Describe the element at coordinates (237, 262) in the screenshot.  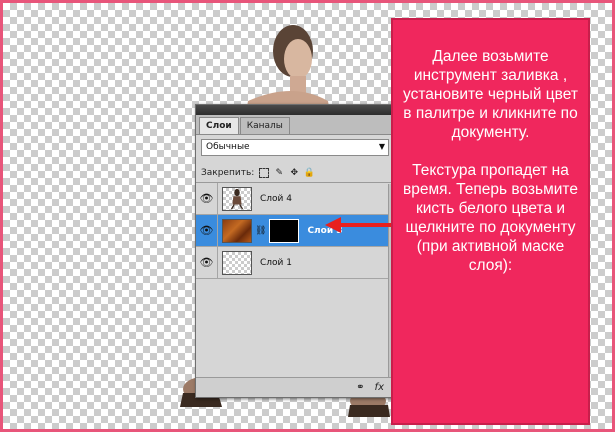
I see `layer-thumbnail-transparent` at that location.